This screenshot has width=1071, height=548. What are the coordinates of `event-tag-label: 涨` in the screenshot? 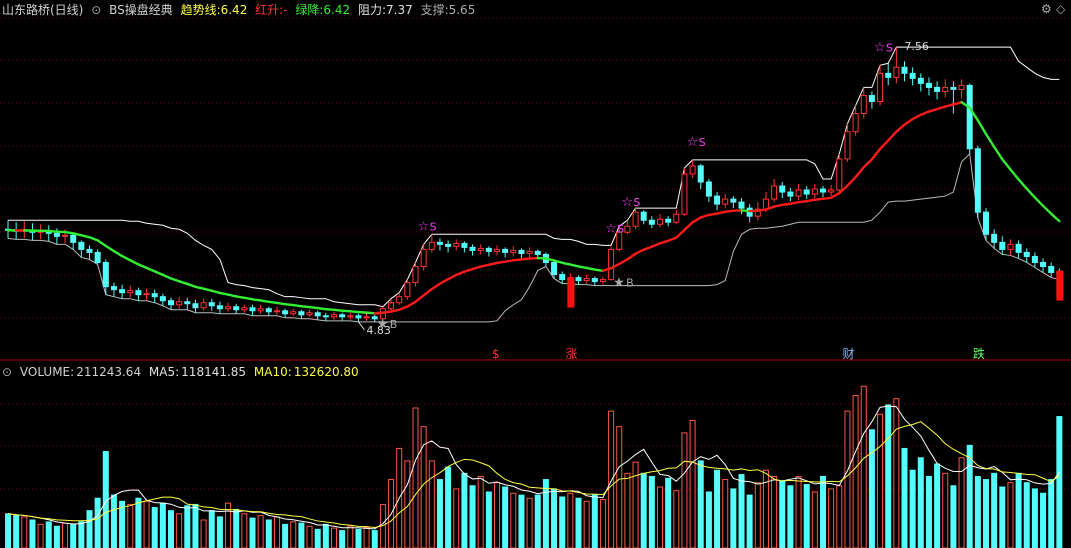 It's located at (571, 353).